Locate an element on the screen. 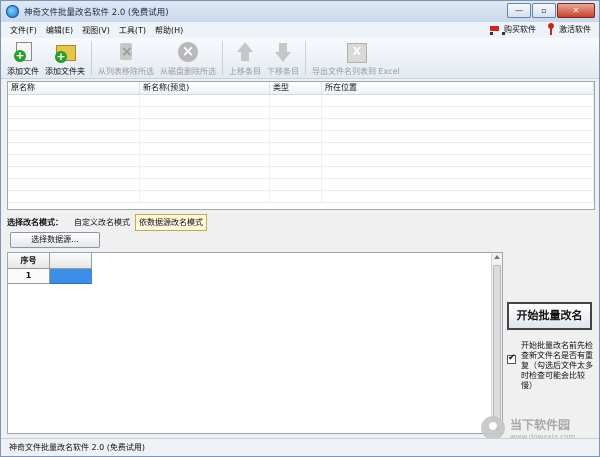 The height and width of the screenshot is (457, 600). remove-from-list-button: 从列表移除所选 is located at coordinates (126, 59).